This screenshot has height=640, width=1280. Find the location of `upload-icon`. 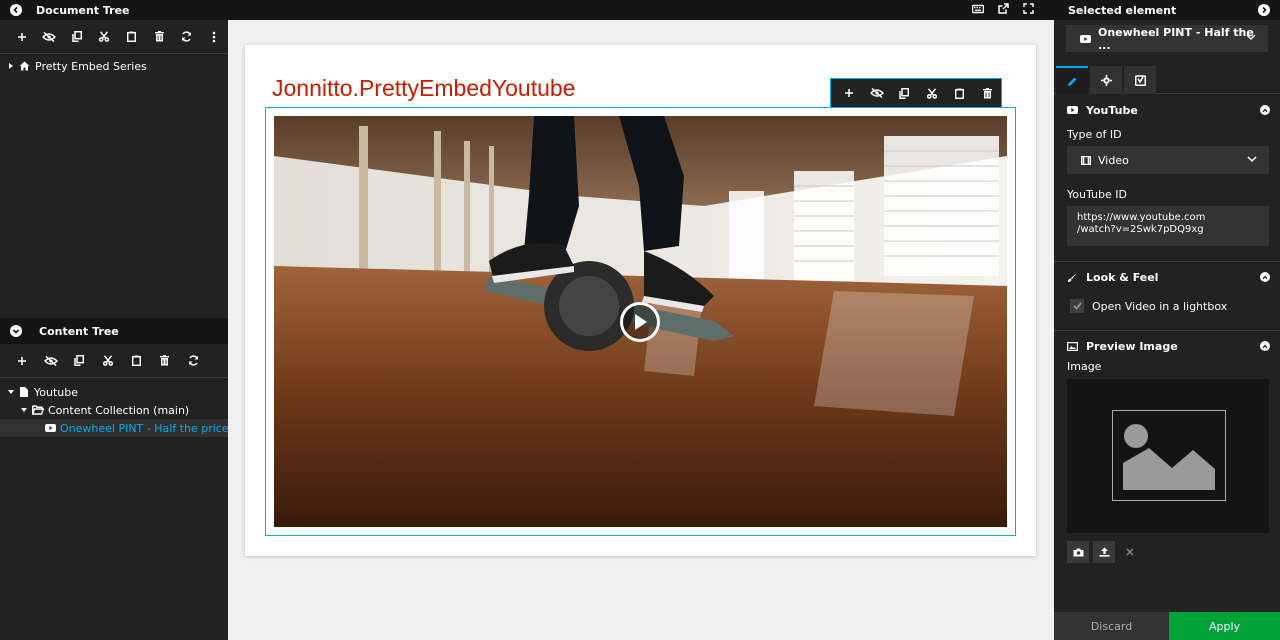

upload-icon is located at coordinates (1104, 552).